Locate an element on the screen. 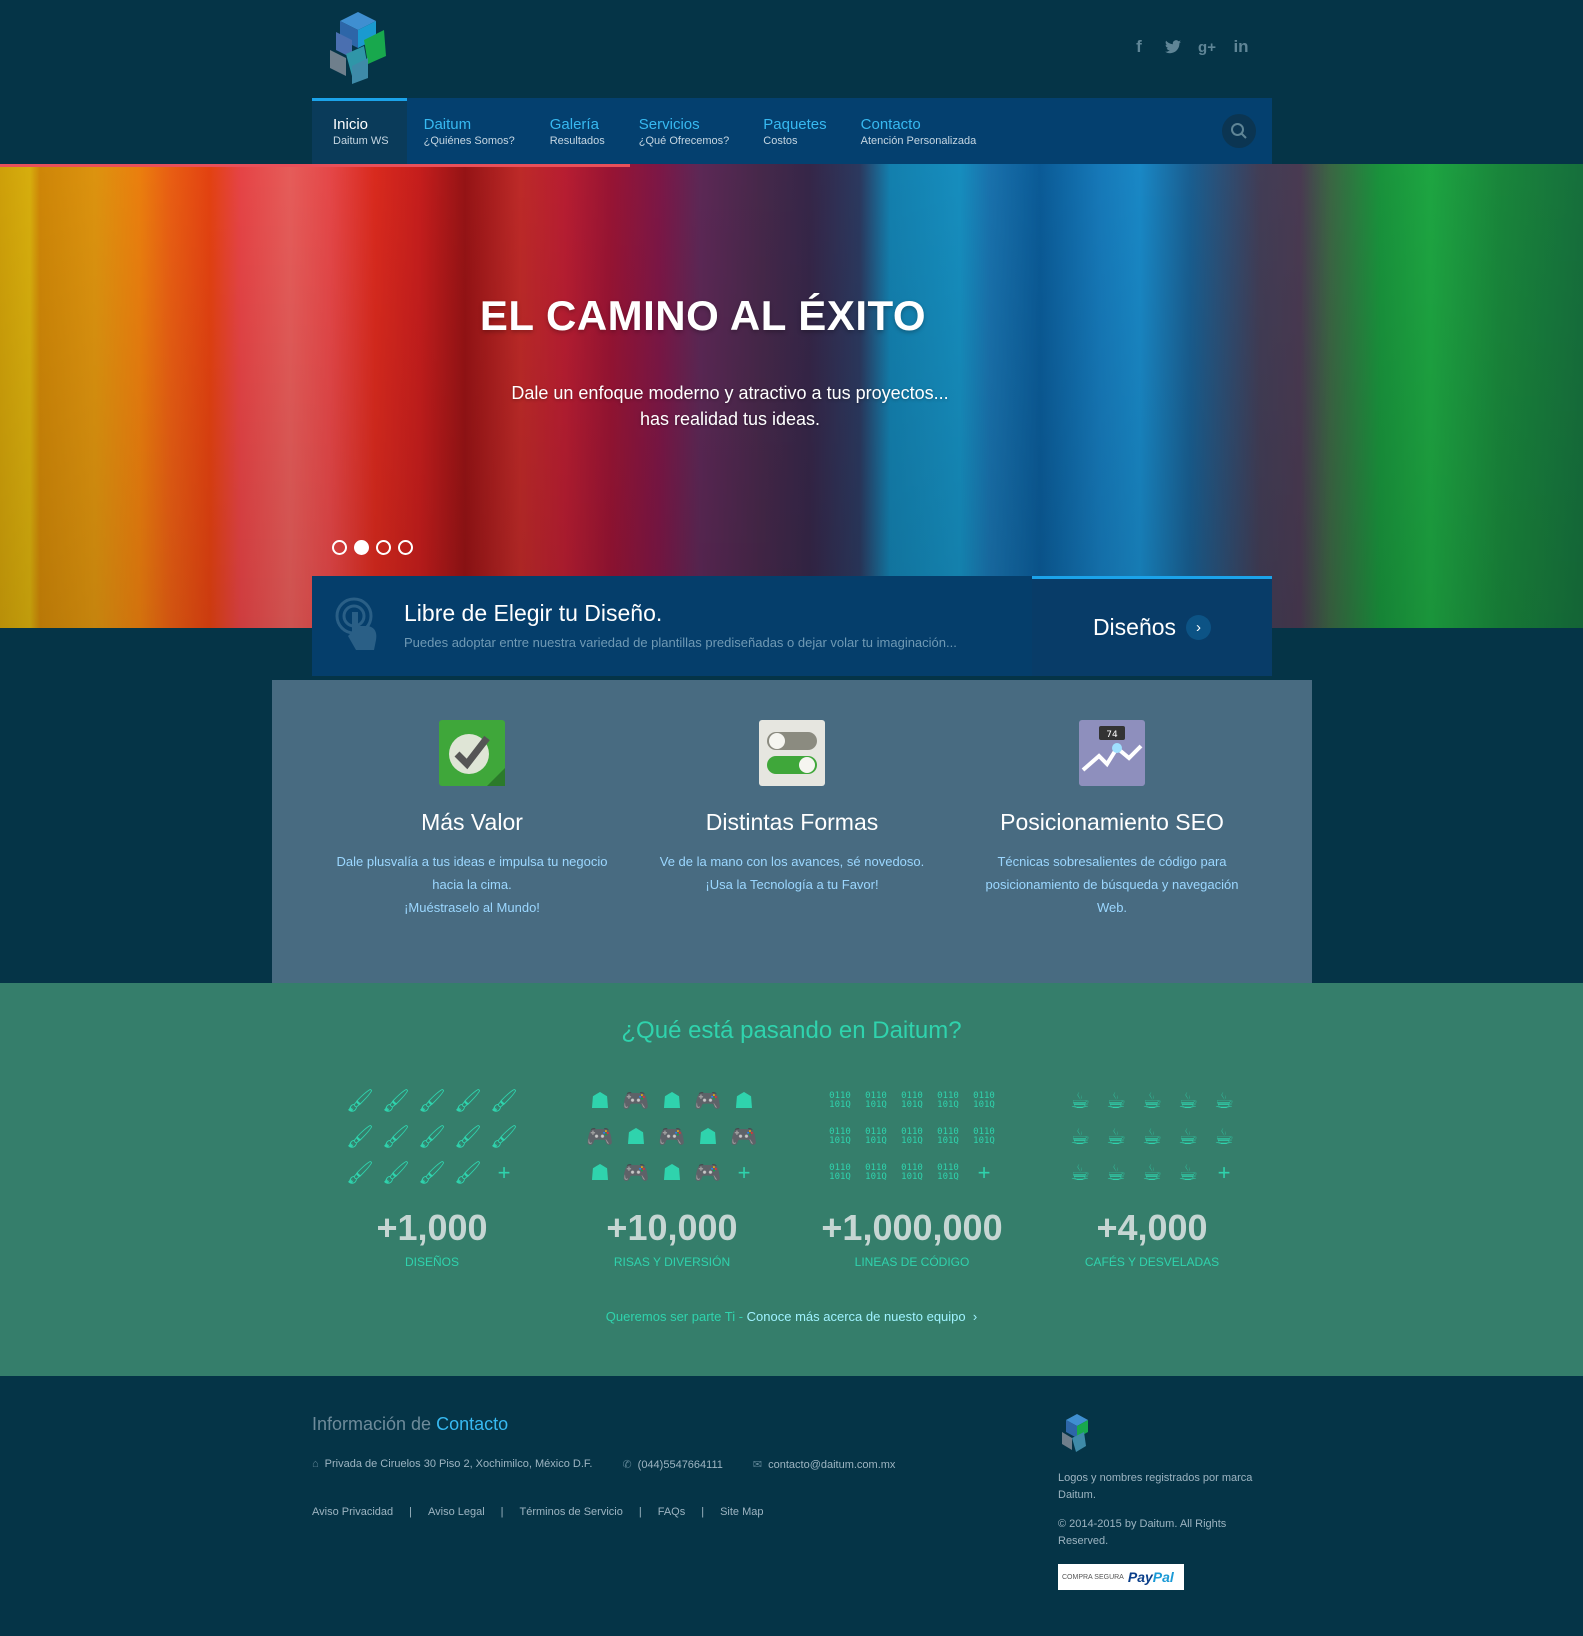  svg-text: 74 is located at coordinates (1112, 735).